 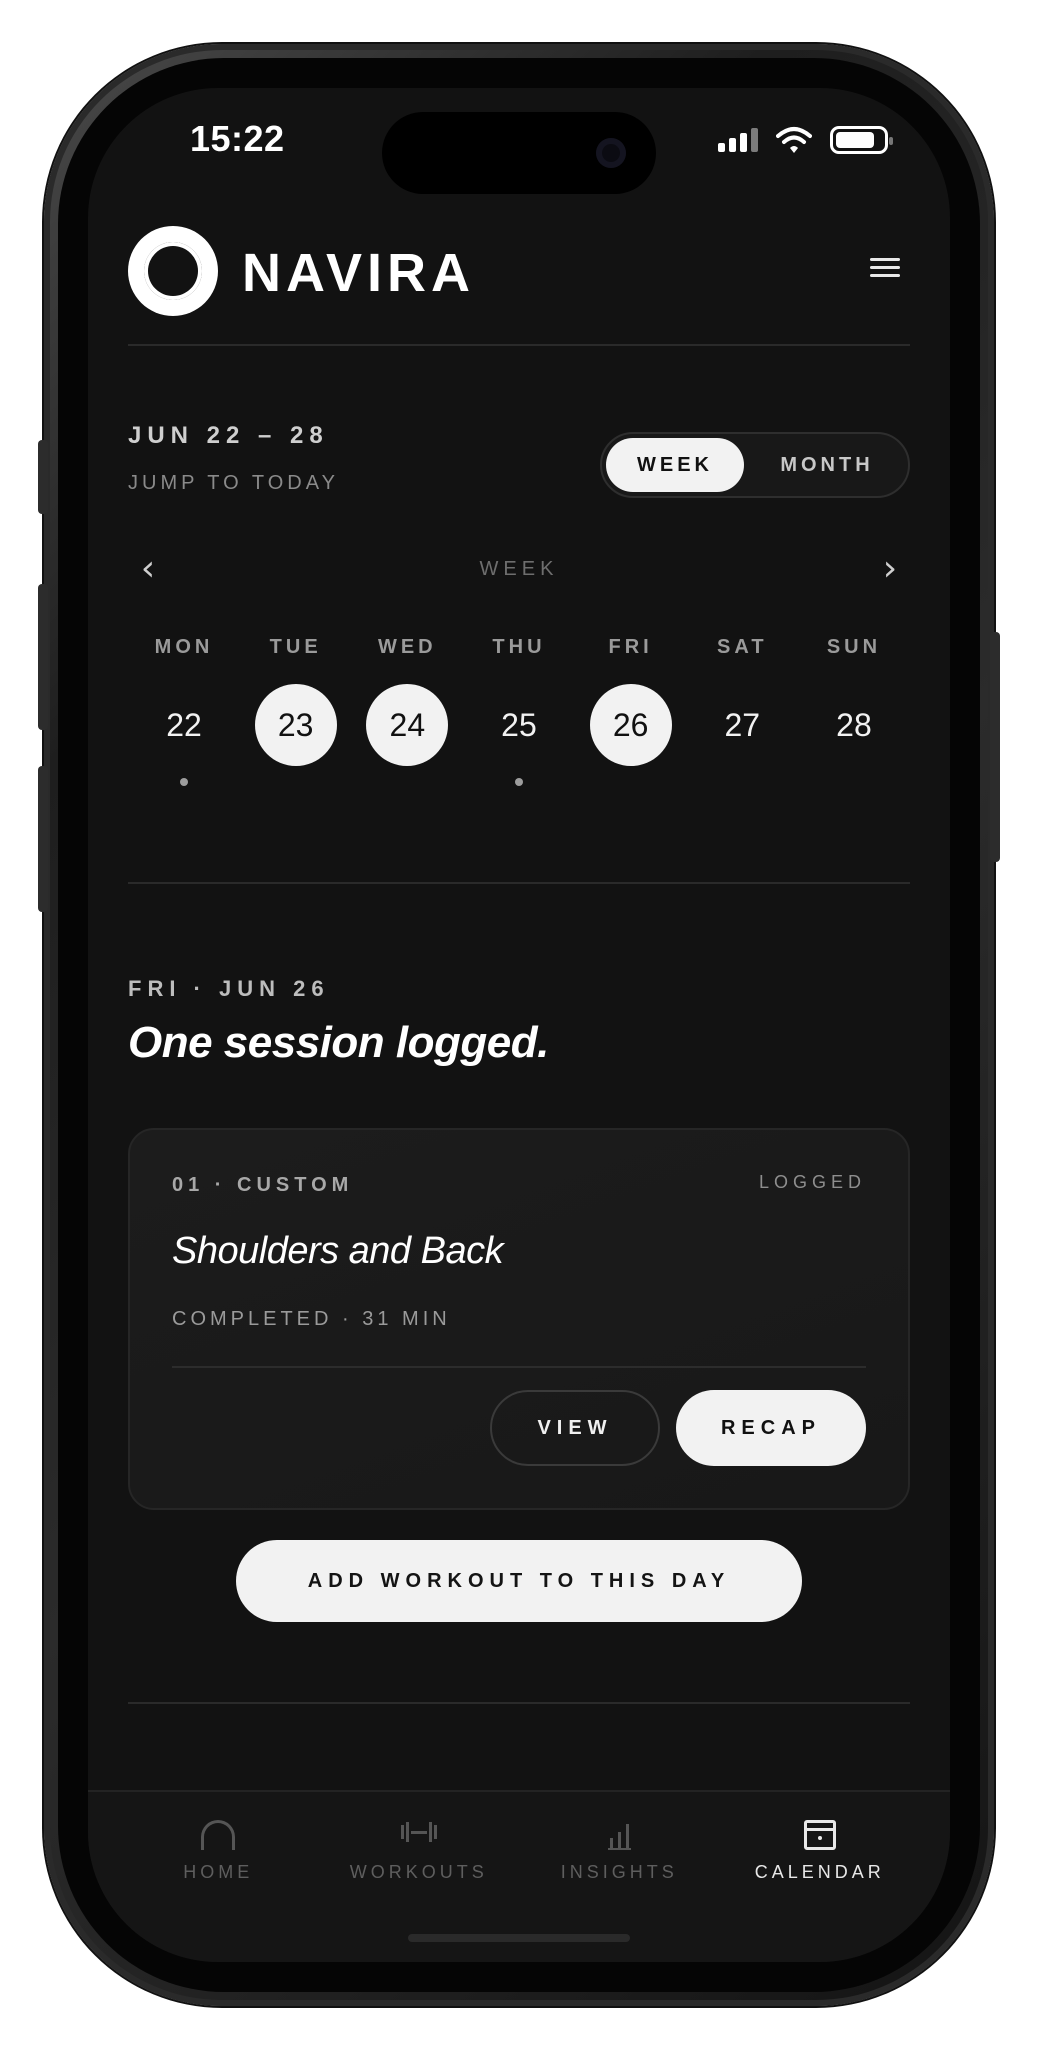 I want to click on home-arch-icon, so click(x=218, y=1835).